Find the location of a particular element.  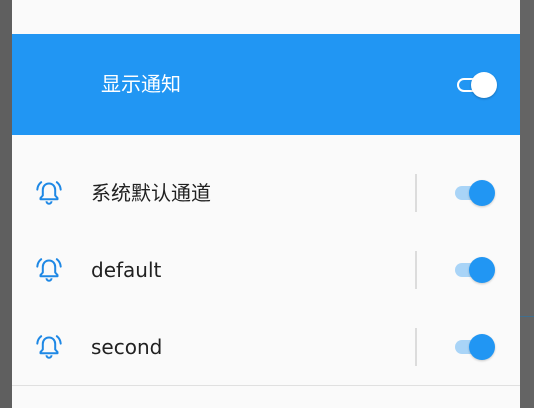

background-window-line is located at coordinates (527, 316).